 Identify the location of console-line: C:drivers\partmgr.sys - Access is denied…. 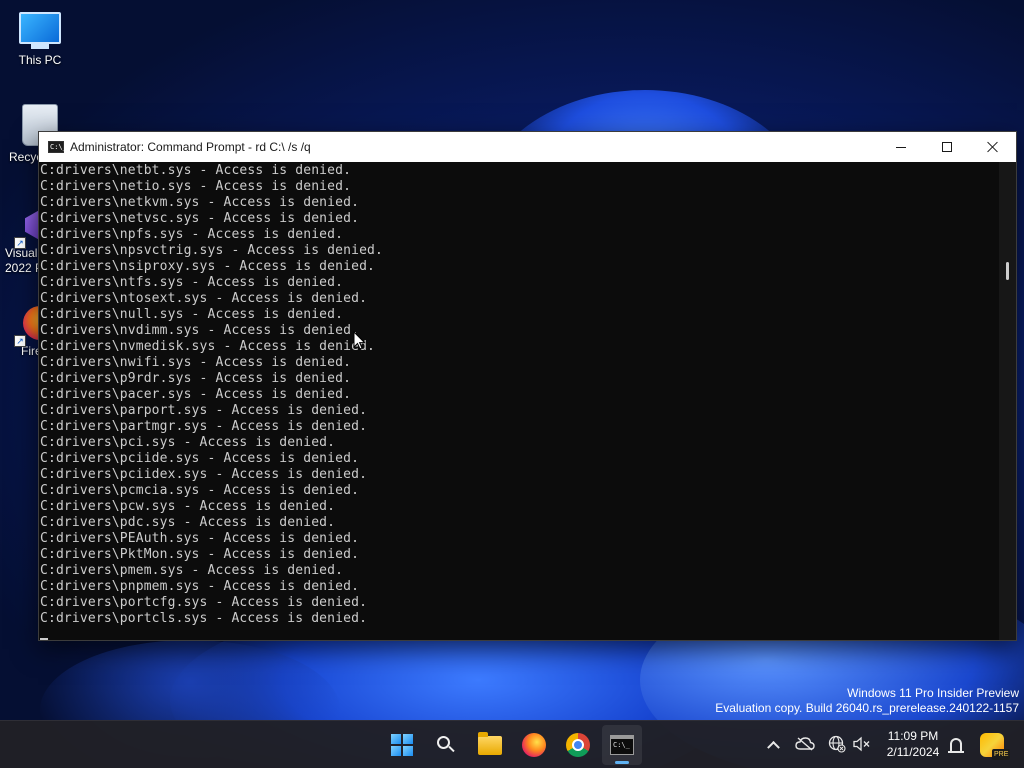
(204, 426).